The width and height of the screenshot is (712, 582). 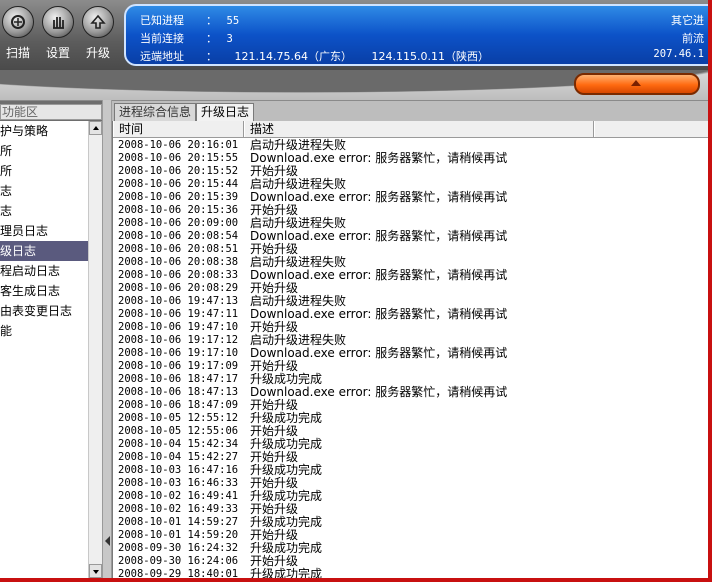 I want to click on table-row: 2008-10-03 16:46:33 开始升级, so click(x=410, y=483).